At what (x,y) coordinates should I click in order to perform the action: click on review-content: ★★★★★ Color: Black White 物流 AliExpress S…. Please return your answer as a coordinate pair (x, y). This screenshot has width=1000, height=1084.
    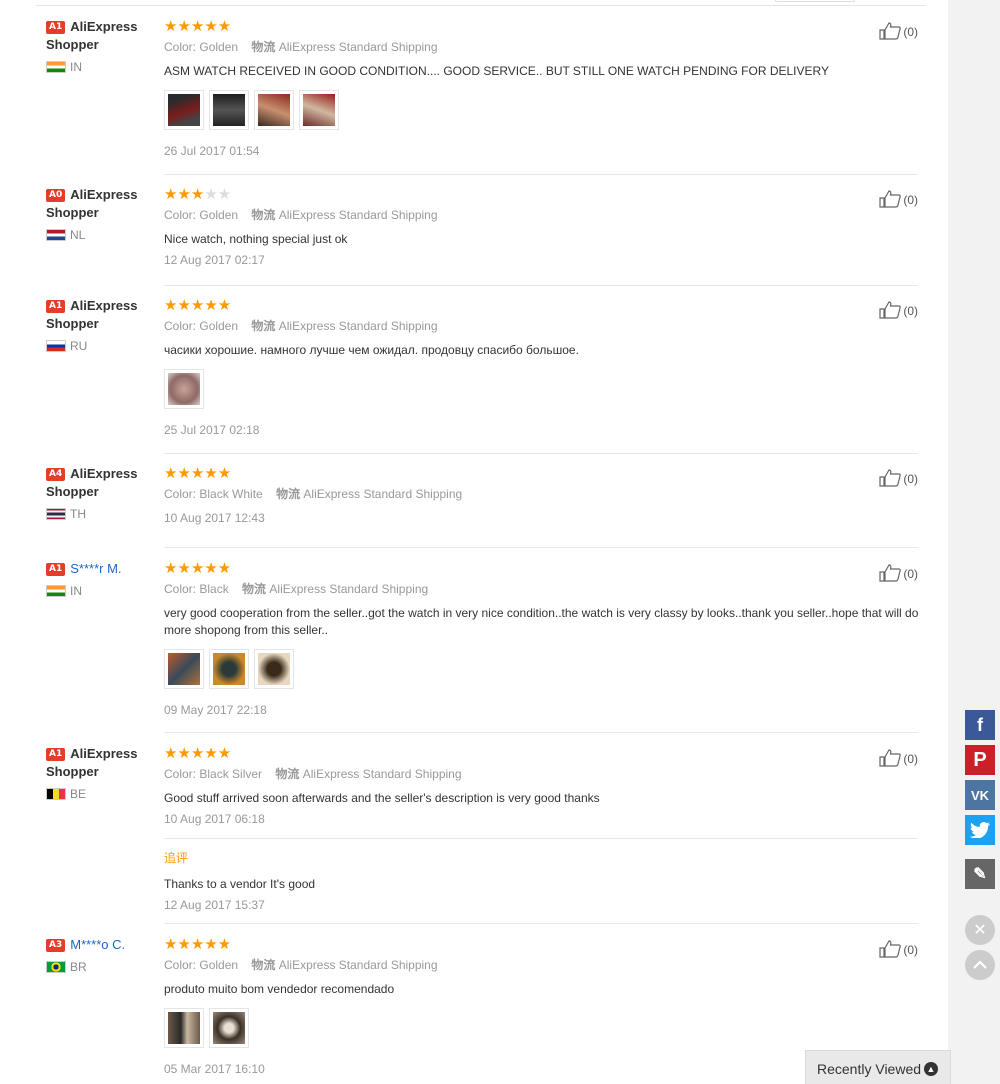
    Looking at the image, I should click on (544, 495).